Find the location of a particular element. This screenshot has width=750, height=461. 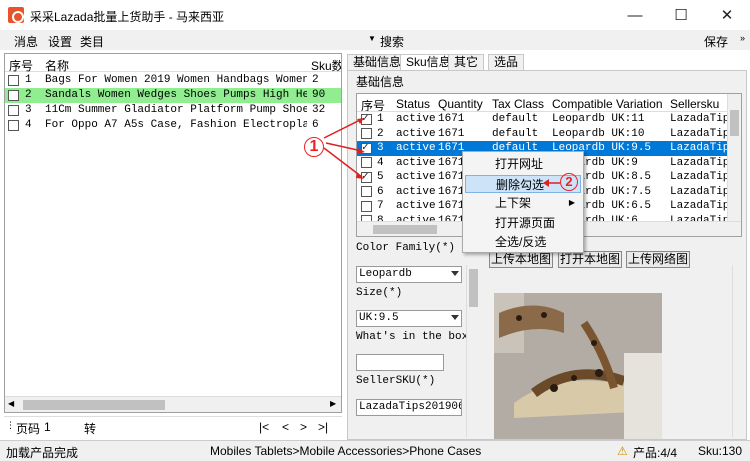

prev-page-button: < is located at coordinates (285, 427).